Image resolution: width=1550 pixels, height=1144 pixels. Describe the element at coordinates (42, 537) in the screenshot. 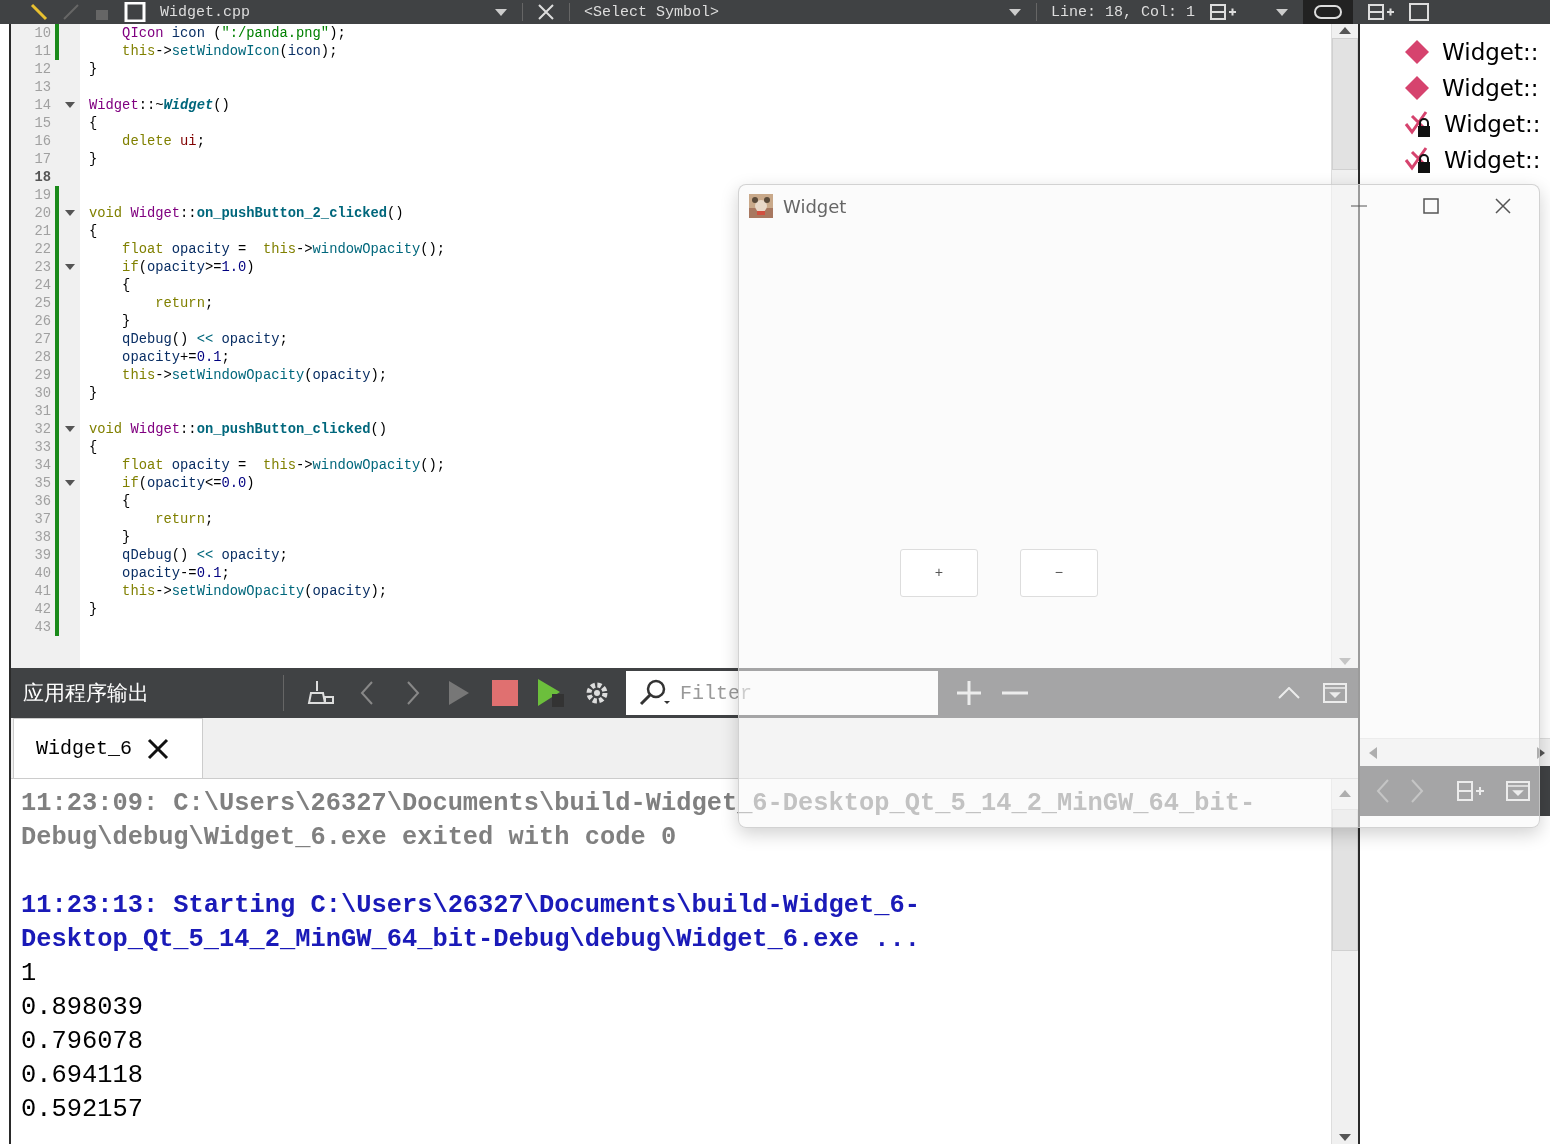

I see `line-number: 38` at that location.